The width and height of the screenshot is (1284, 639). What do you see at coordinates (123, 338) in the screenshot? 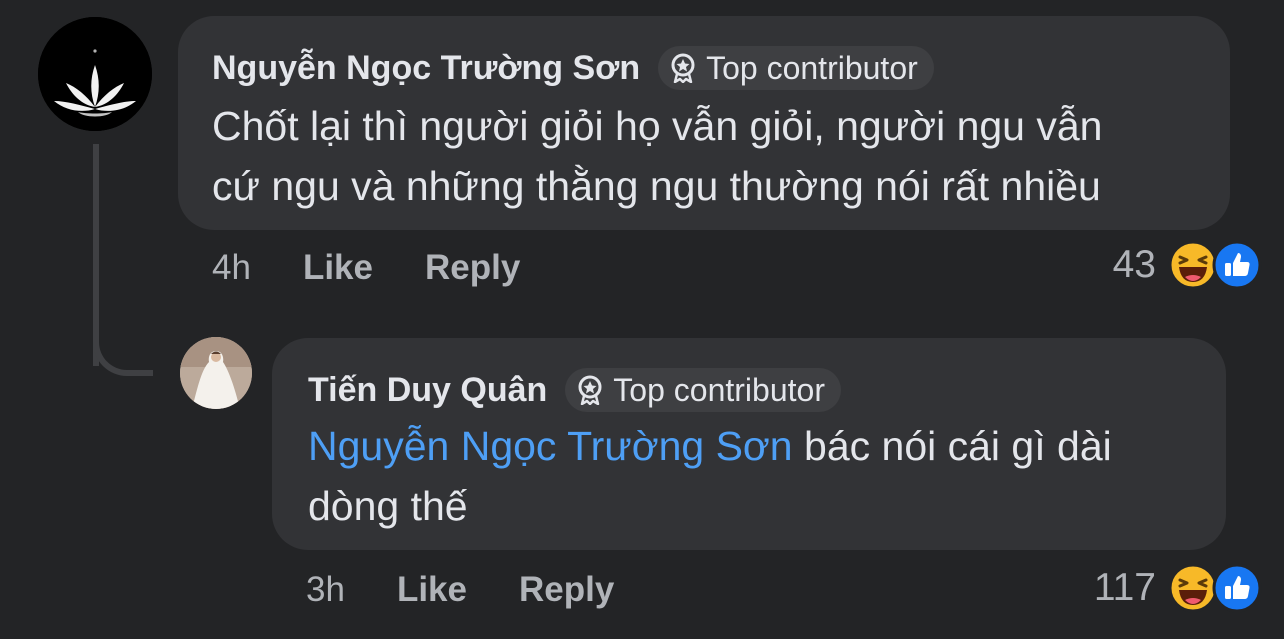
I see `thread-reply-connector` at bounding box center [123, 338].